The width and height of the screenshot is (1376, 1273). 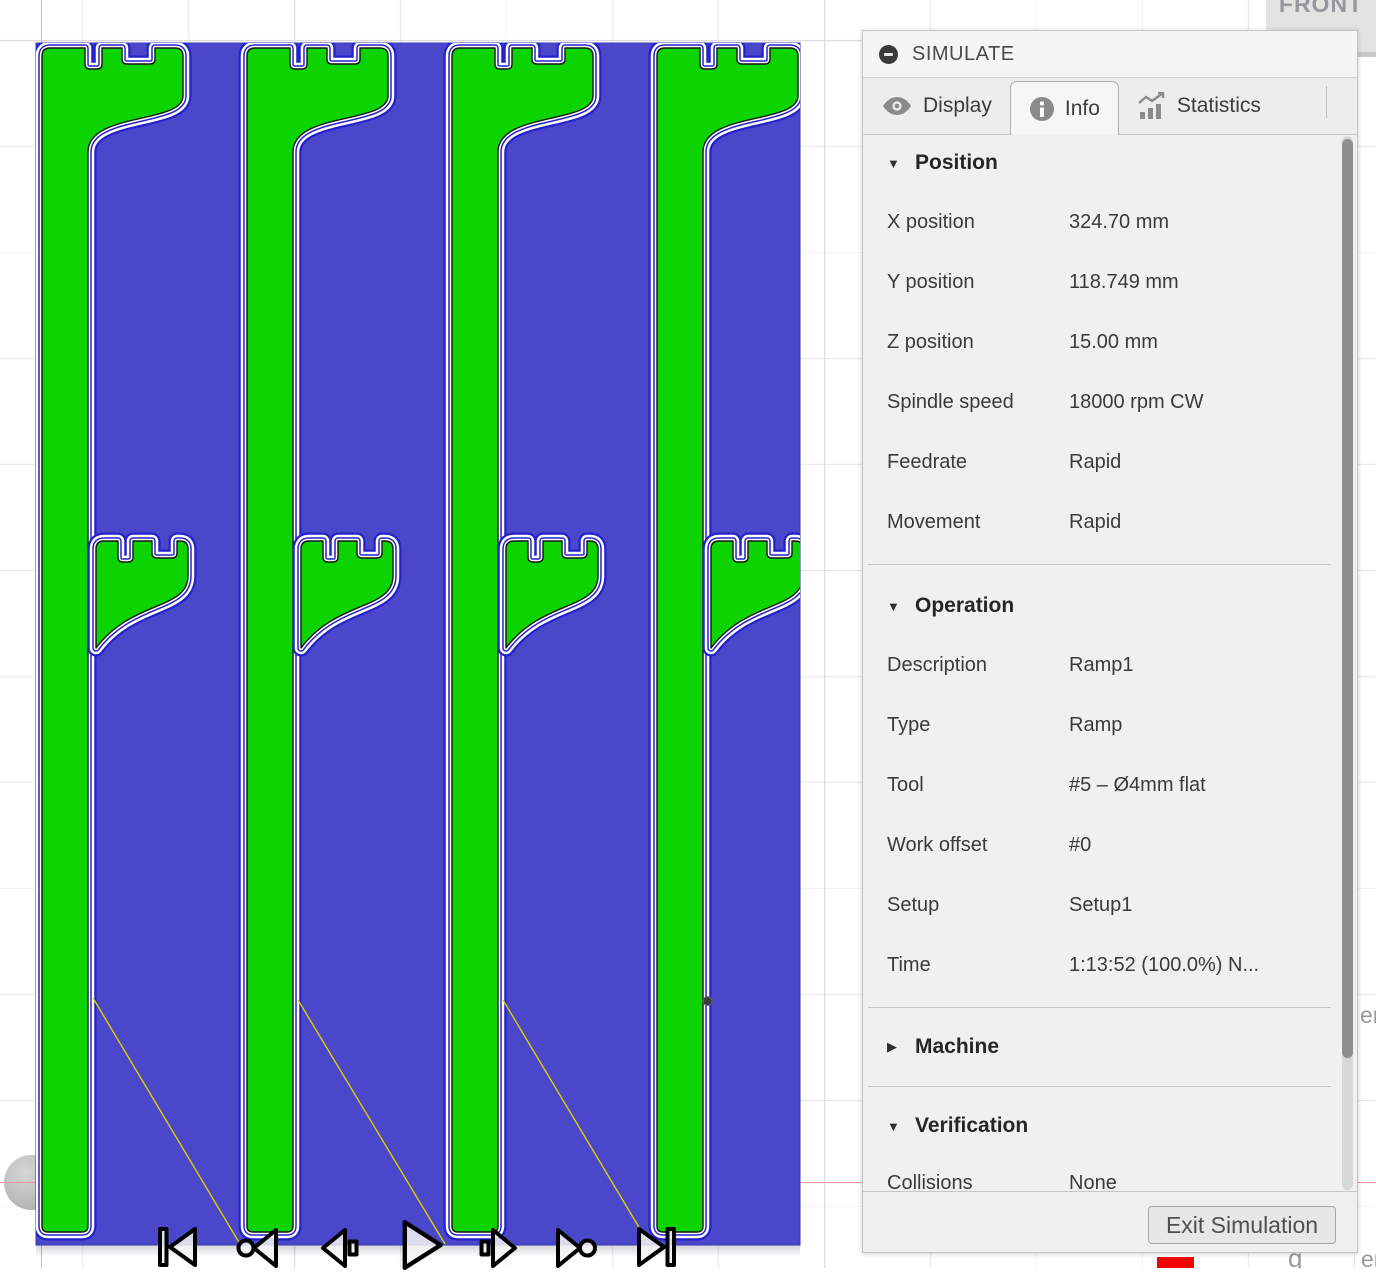 I want to click on step-forward-button, so click(x=498, y=1247).